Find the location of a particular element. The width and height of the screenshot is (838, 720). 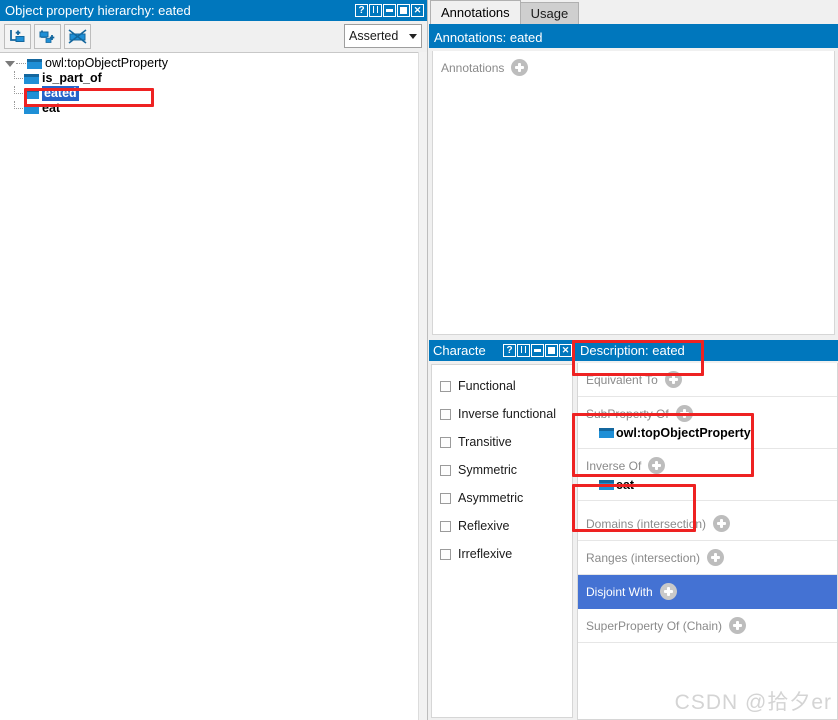

add-subproperty-of-button is located at coordinates (684, 413).